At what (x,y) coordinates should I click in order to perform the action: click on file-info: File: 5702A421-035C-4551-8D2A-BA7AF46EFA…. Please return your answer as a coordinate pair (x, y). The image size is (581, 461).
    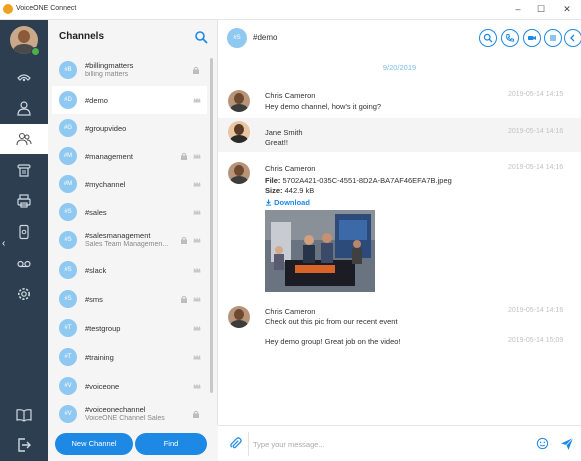
    Looking at the image, I should click on (358, 180).